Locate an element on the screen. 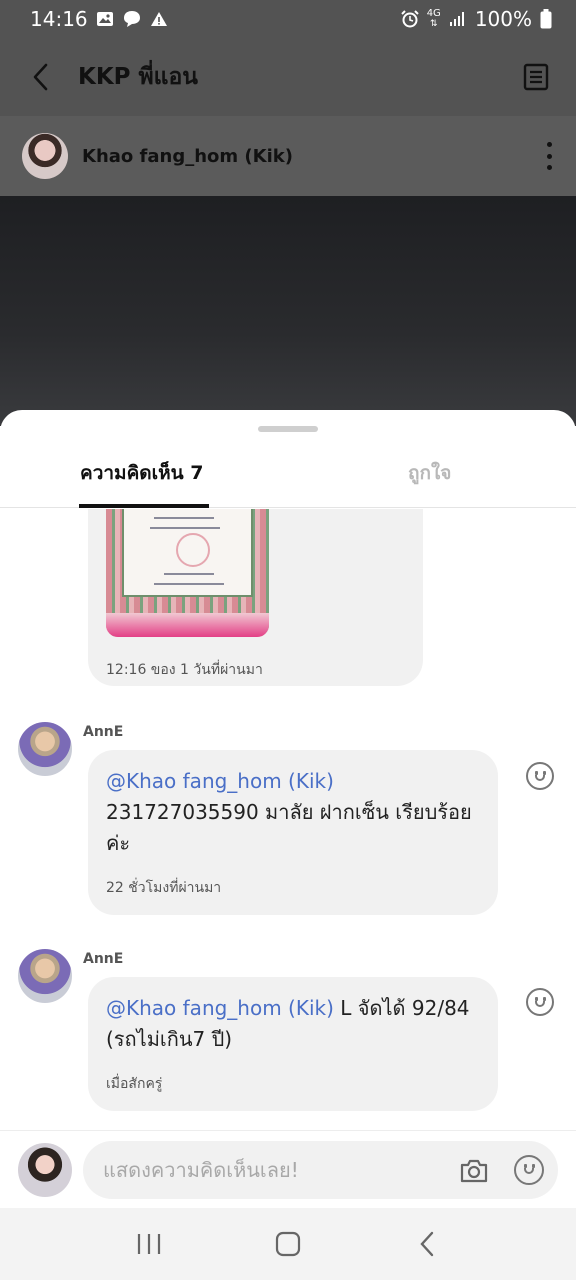 This screenshot has height=1280, width=576. post-author-bar: Khao fang_hom (Kik) is located at coordinates (288, 156).